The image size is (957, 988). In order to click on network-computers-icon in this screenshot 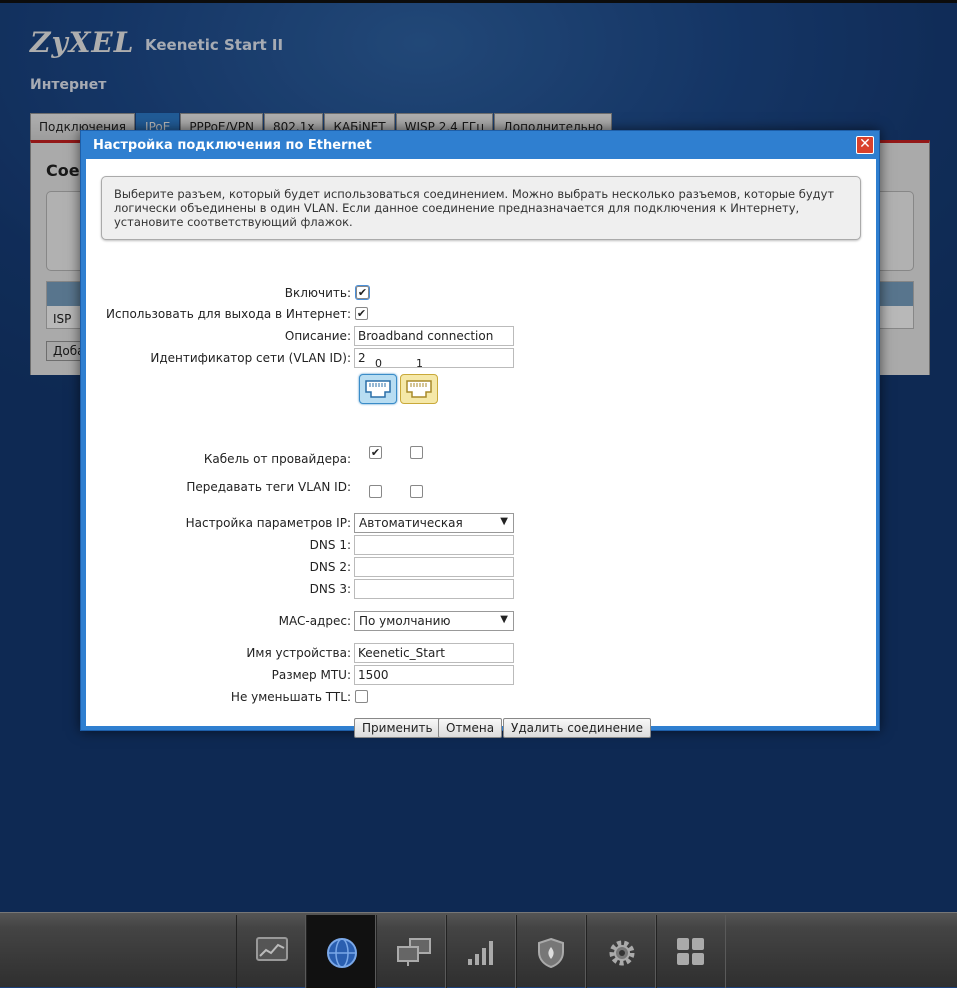, I will do `click(414, 952)`.